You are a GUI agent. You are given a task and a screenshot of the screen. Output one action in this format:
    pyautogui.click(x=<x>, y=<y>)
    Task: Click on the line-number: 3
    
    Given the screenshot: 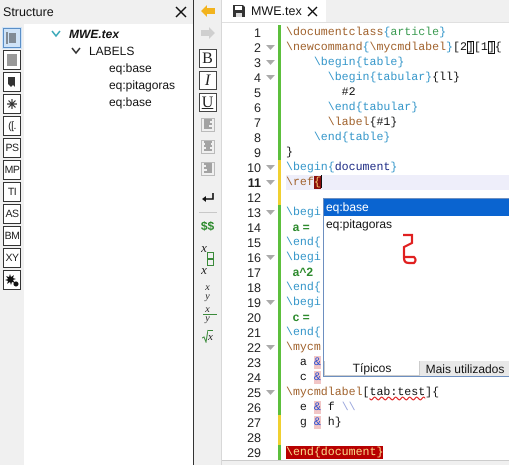 What is the action you would take?
    pyautogui.click(x=257, y=63)
    